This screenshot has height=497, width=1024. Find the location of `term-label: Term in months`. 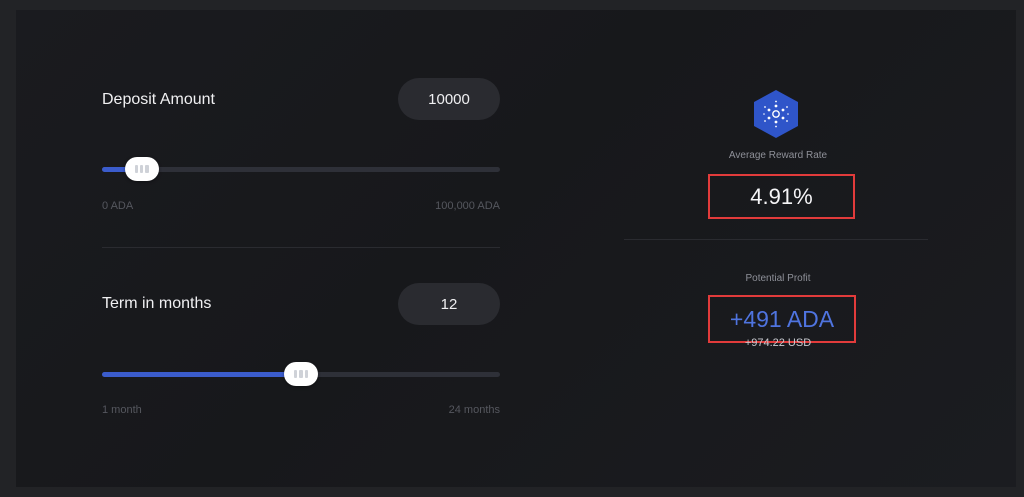

term-label: Term in months is located at coordinates (157, 303).